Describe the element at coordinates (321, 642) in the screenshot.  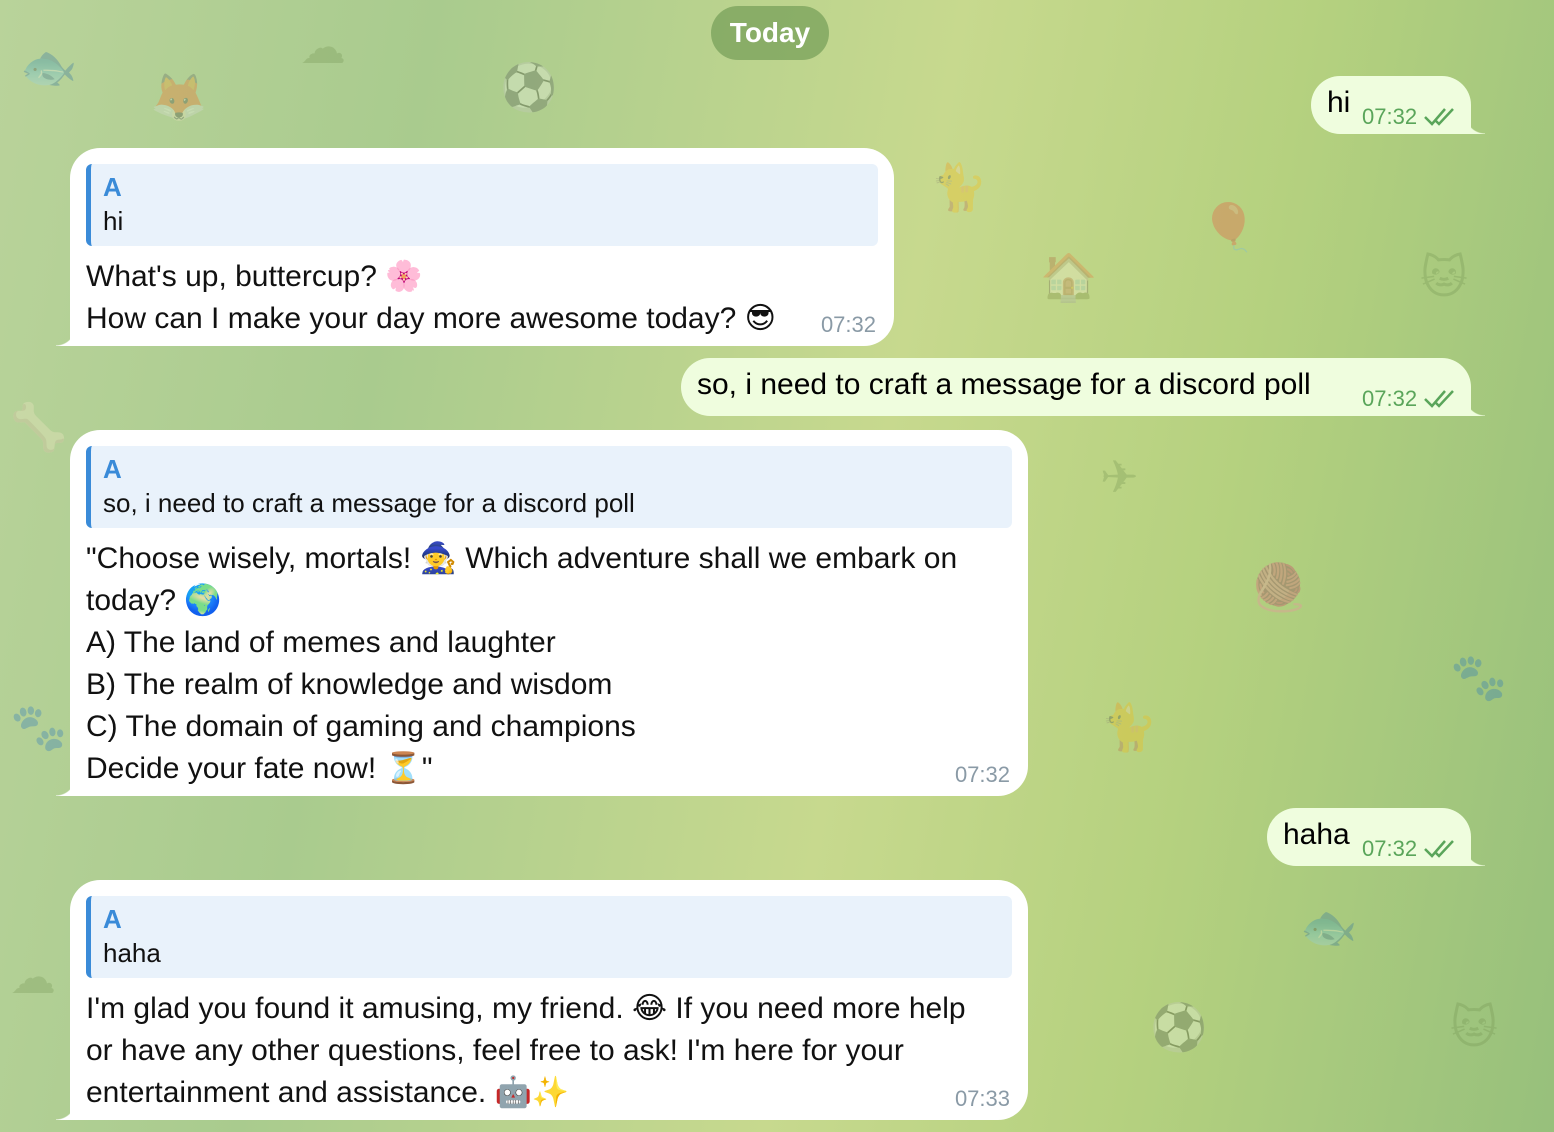
I see `message-line: A) The land of memes and laughter` at that location.